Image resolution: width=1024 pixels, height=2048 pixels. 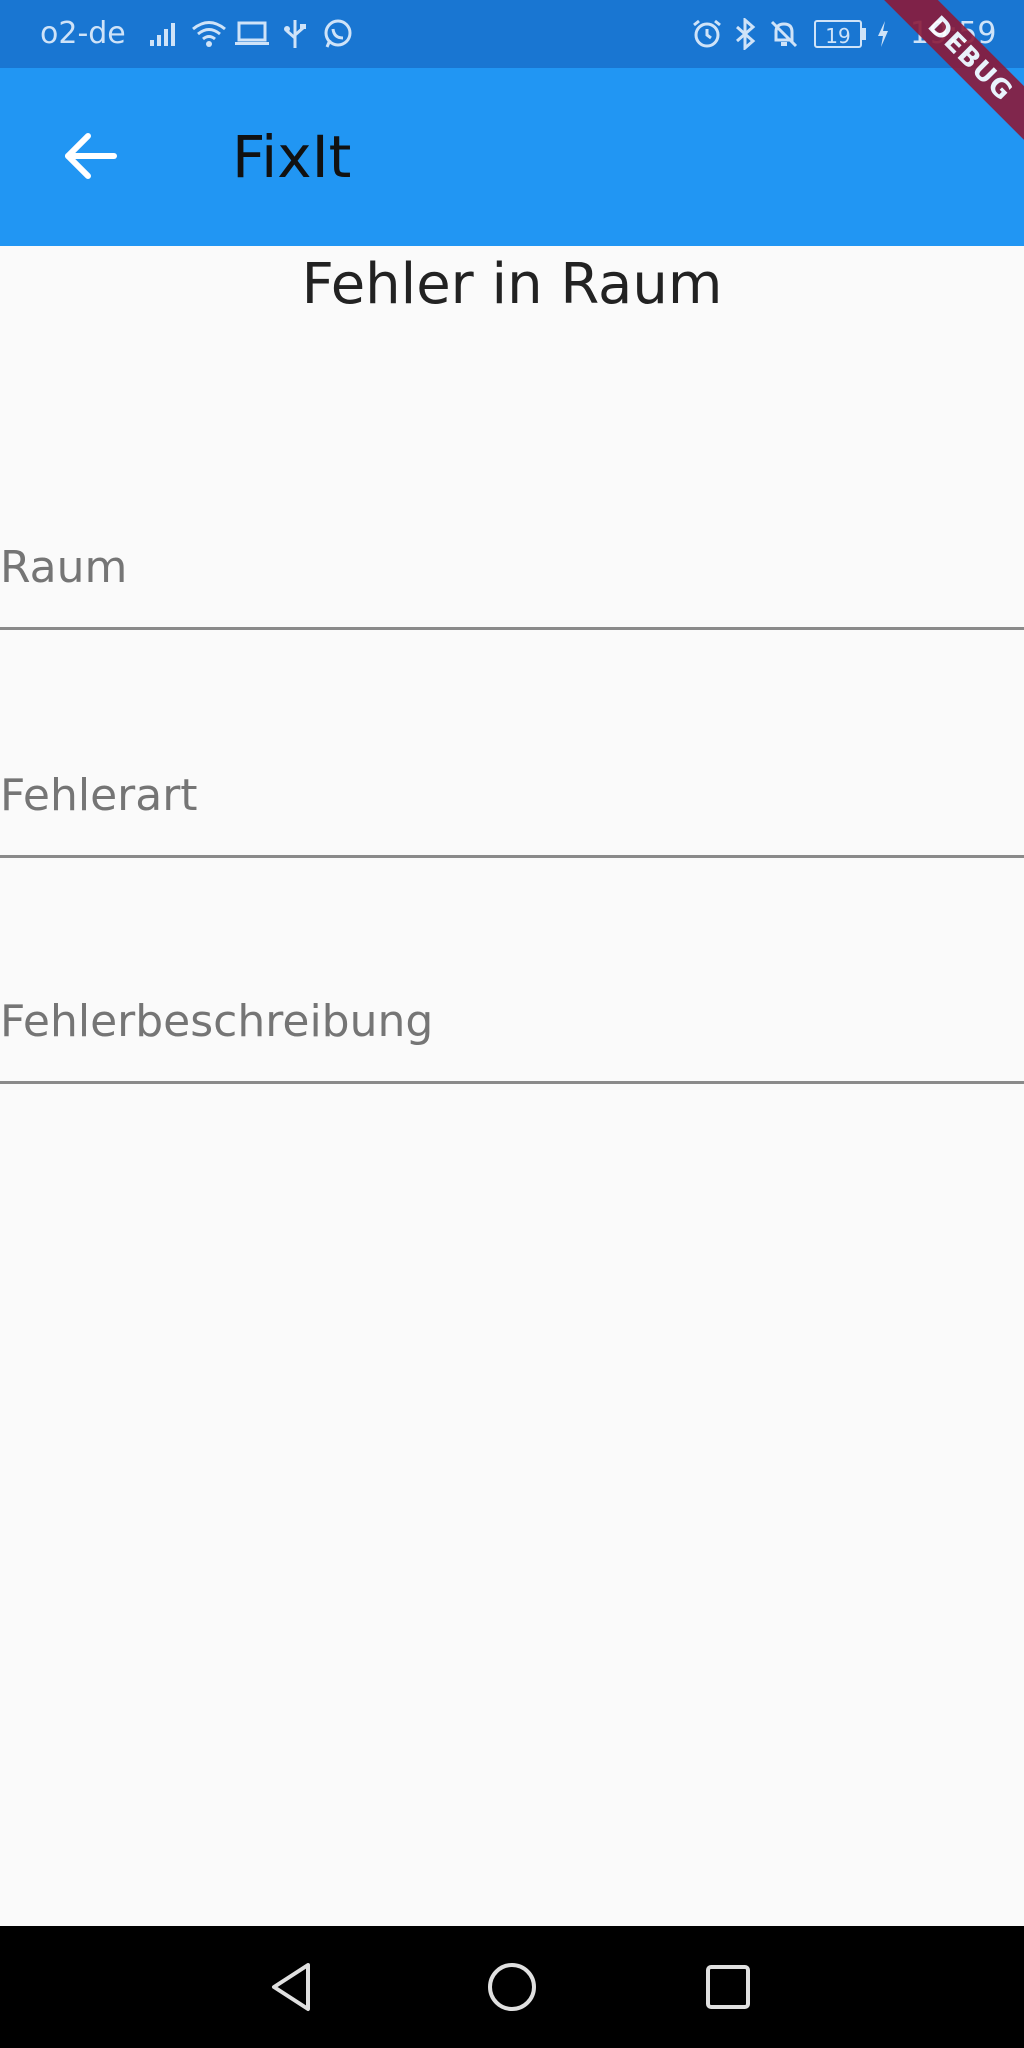 What do you see at coordinates (512, 798) in the screenshot?
I see `fehlerart-field: Fehlerart` at bounding box center [512, 798].